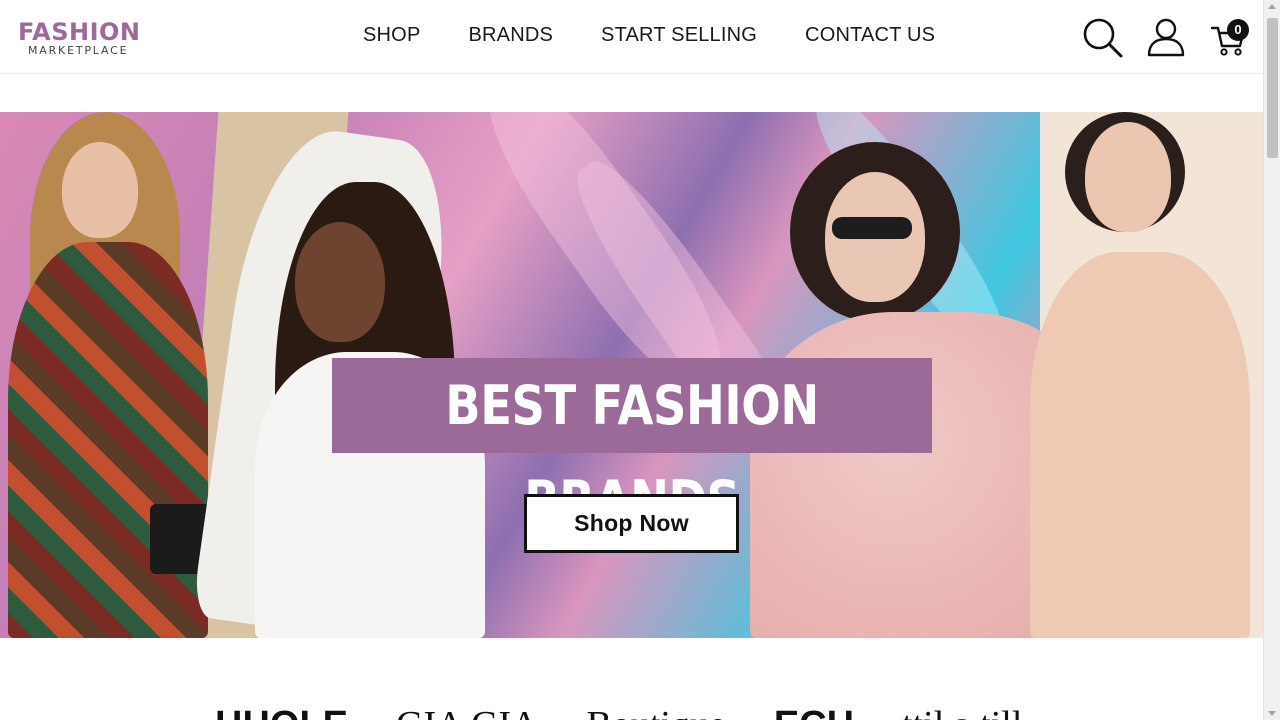 This screenshot has width=1280, height=720. I want to click on logo-tagline: MARKETPLACE, so click(78, 50).